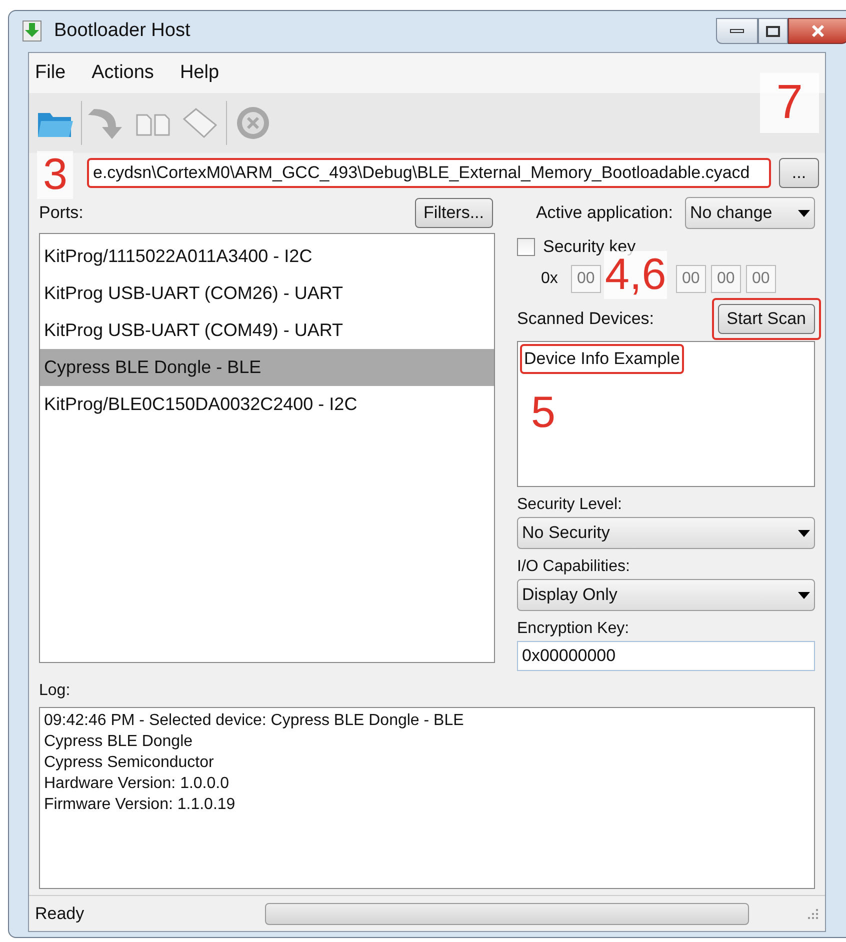 This screenshot has height=942, width=846. What do you see at coordinates (585, 319) in the screenshot?
I see `scanned-devices-label: Scanned Devices:` at bounding box center [585, 319].